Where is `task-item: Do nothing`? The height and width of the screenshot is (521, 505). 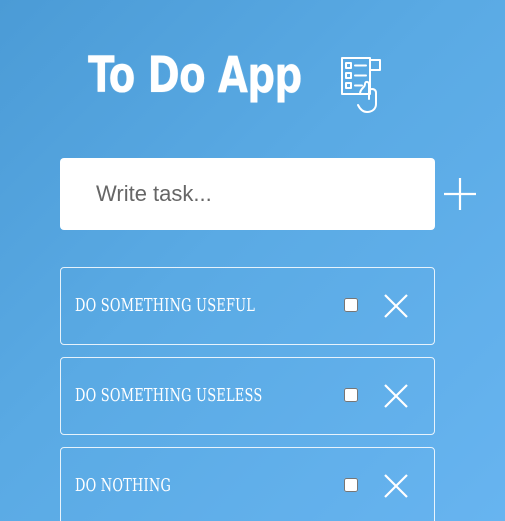 task-item: Do nothing is located at coordinates (247, 484).